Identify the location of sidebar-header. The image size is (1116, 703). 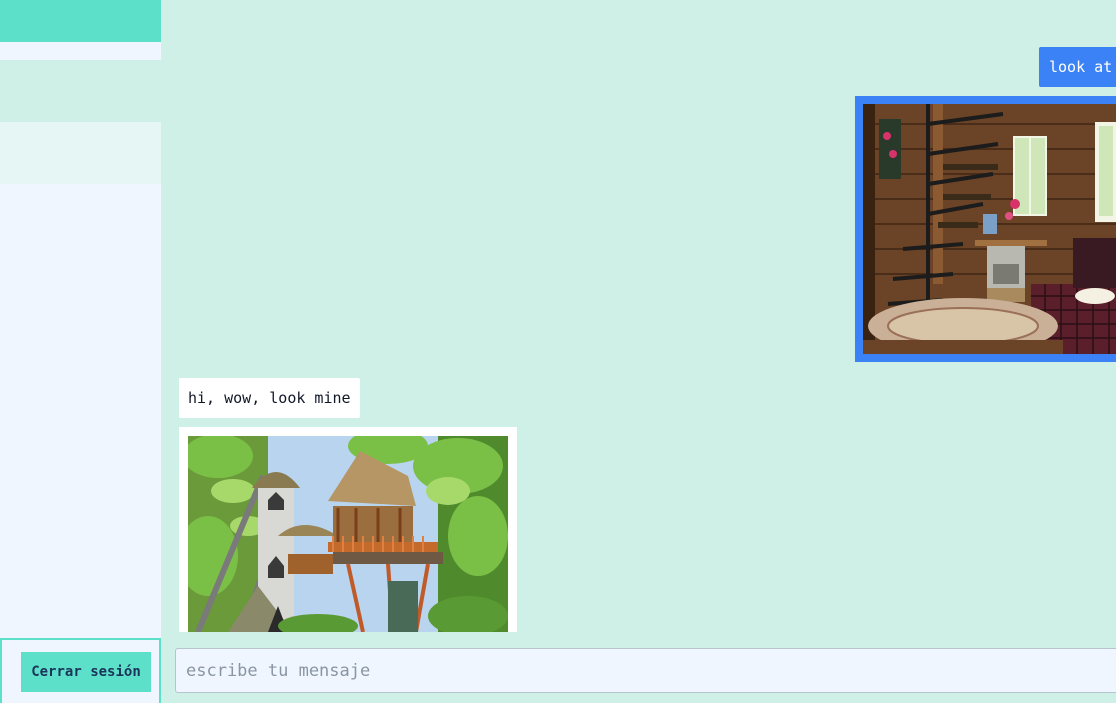
(80, 21).